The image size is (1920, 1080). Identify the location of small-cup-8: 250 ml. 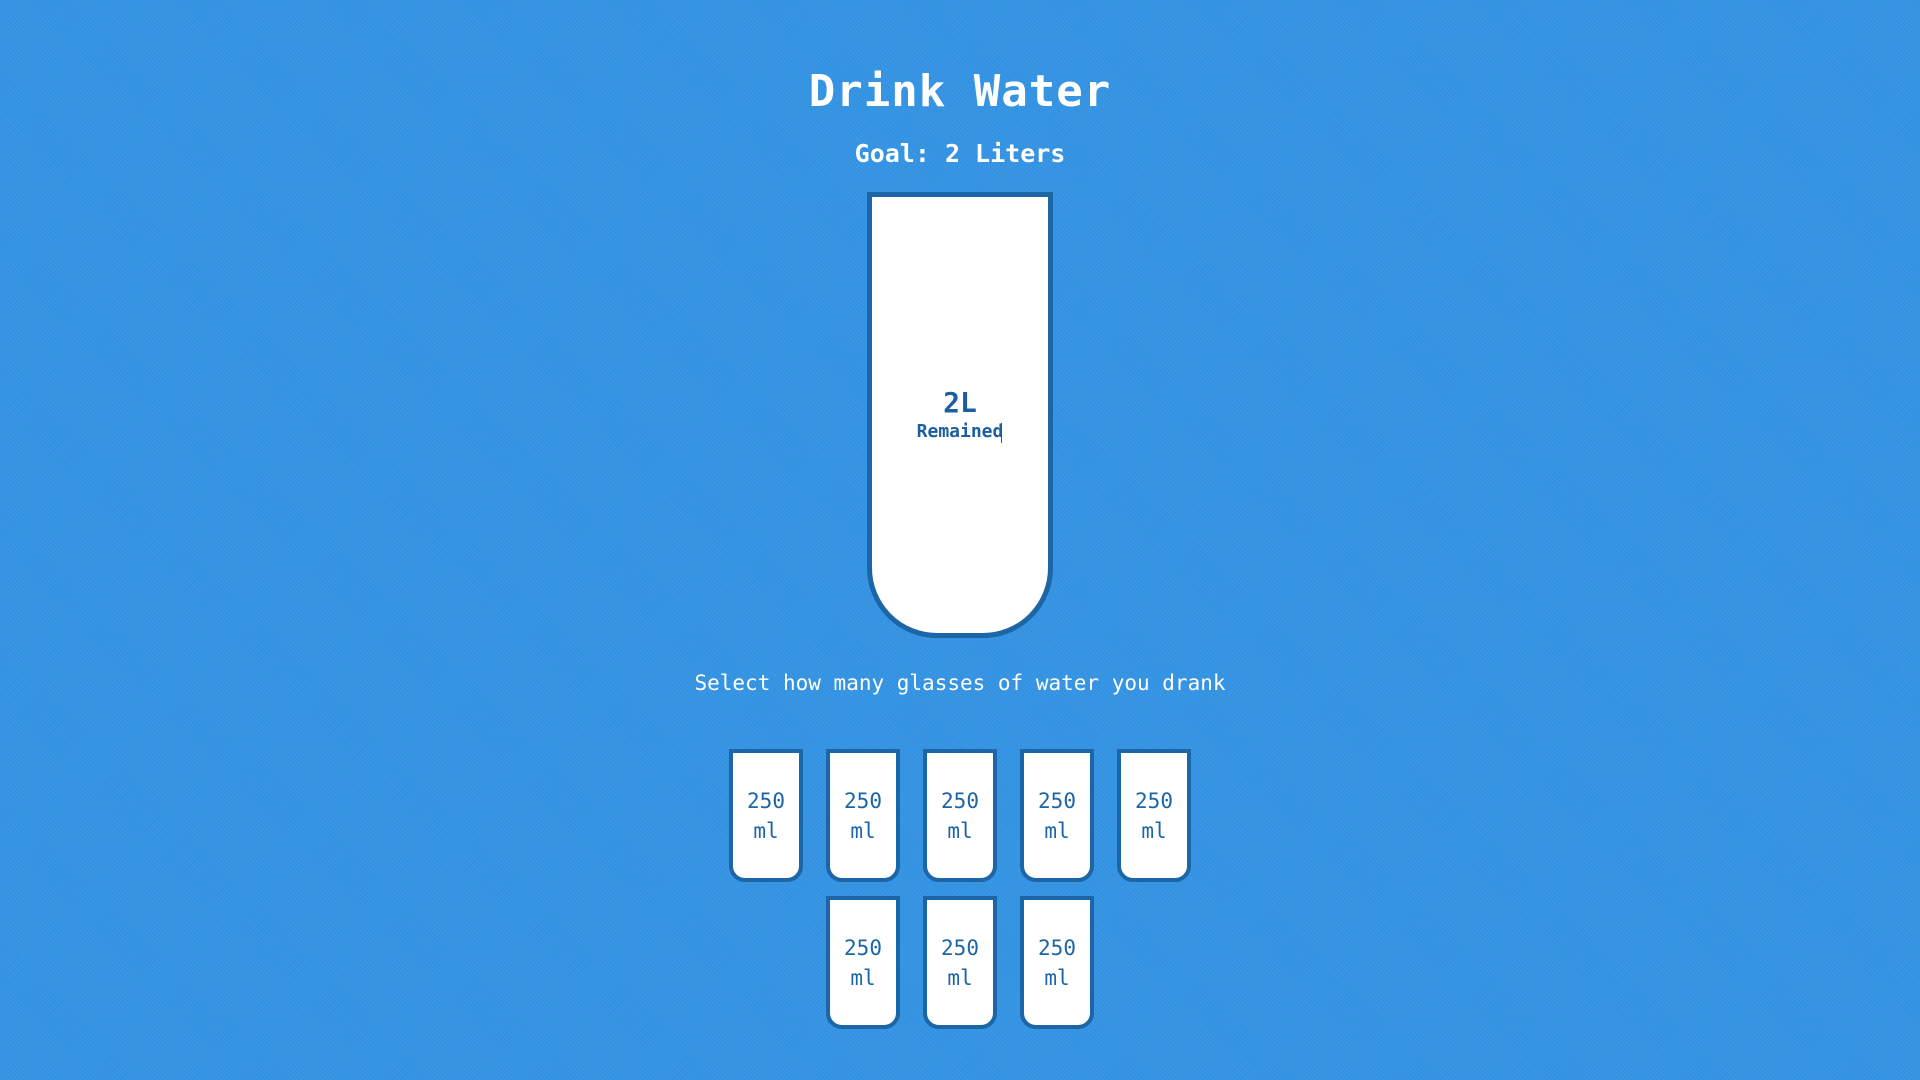
(1057, 962).